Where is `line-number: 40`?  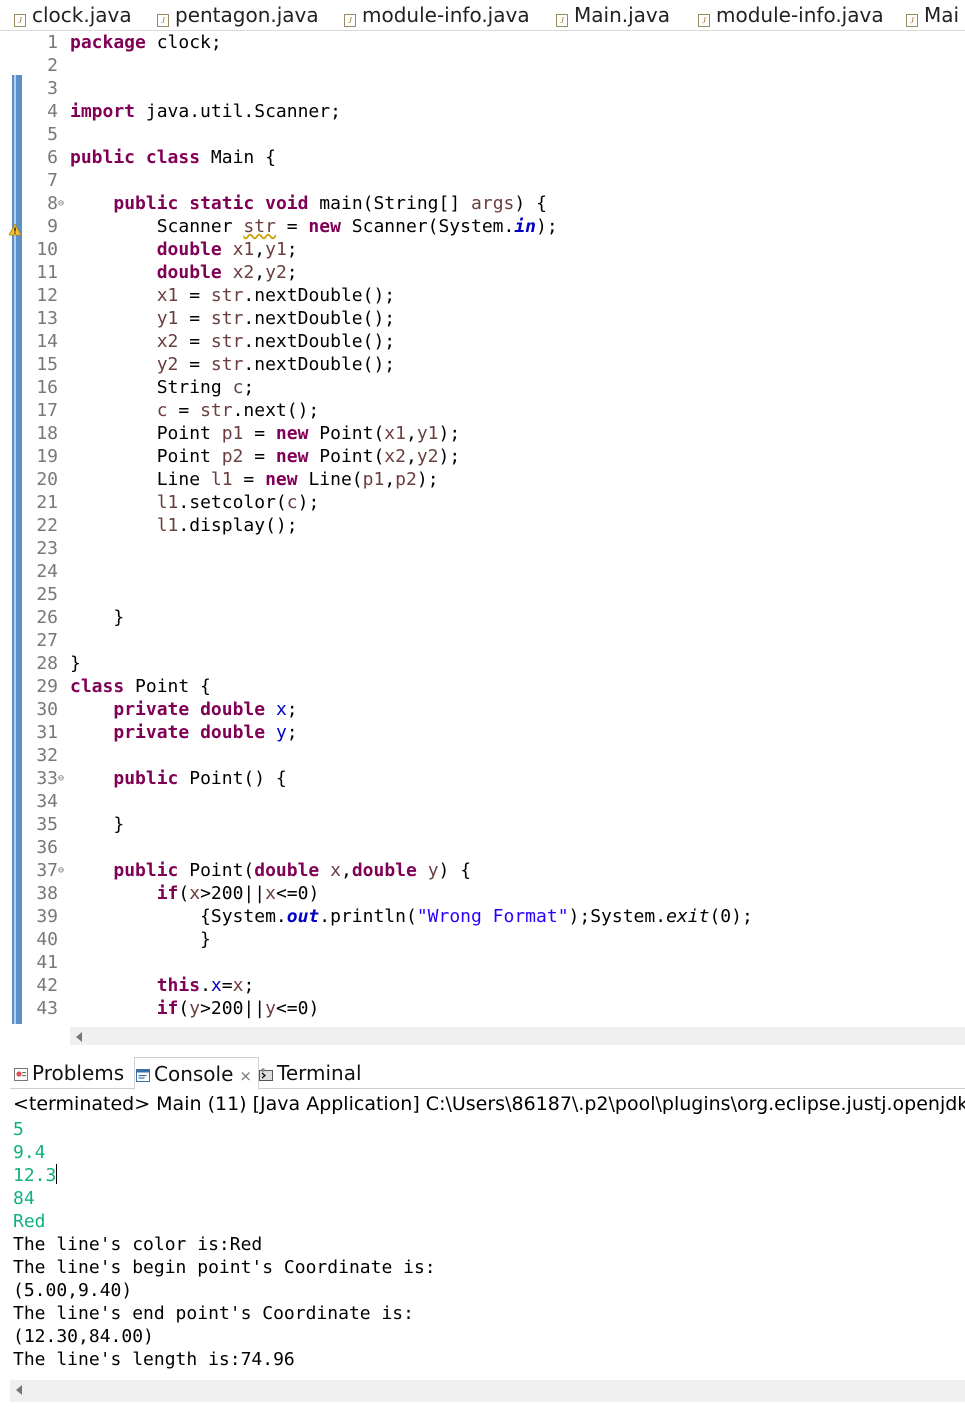
line-number: 40 is located at coordinates (47, 939).